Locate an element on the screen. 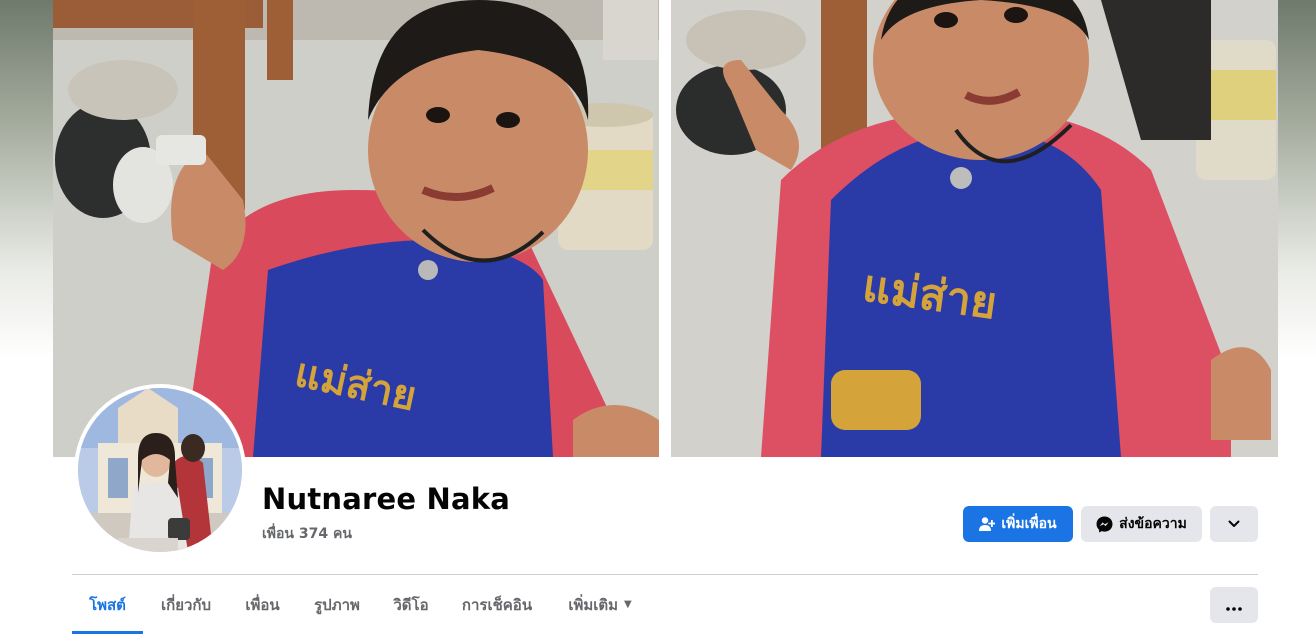  profile-avatar is located at coordinates (160, 470).